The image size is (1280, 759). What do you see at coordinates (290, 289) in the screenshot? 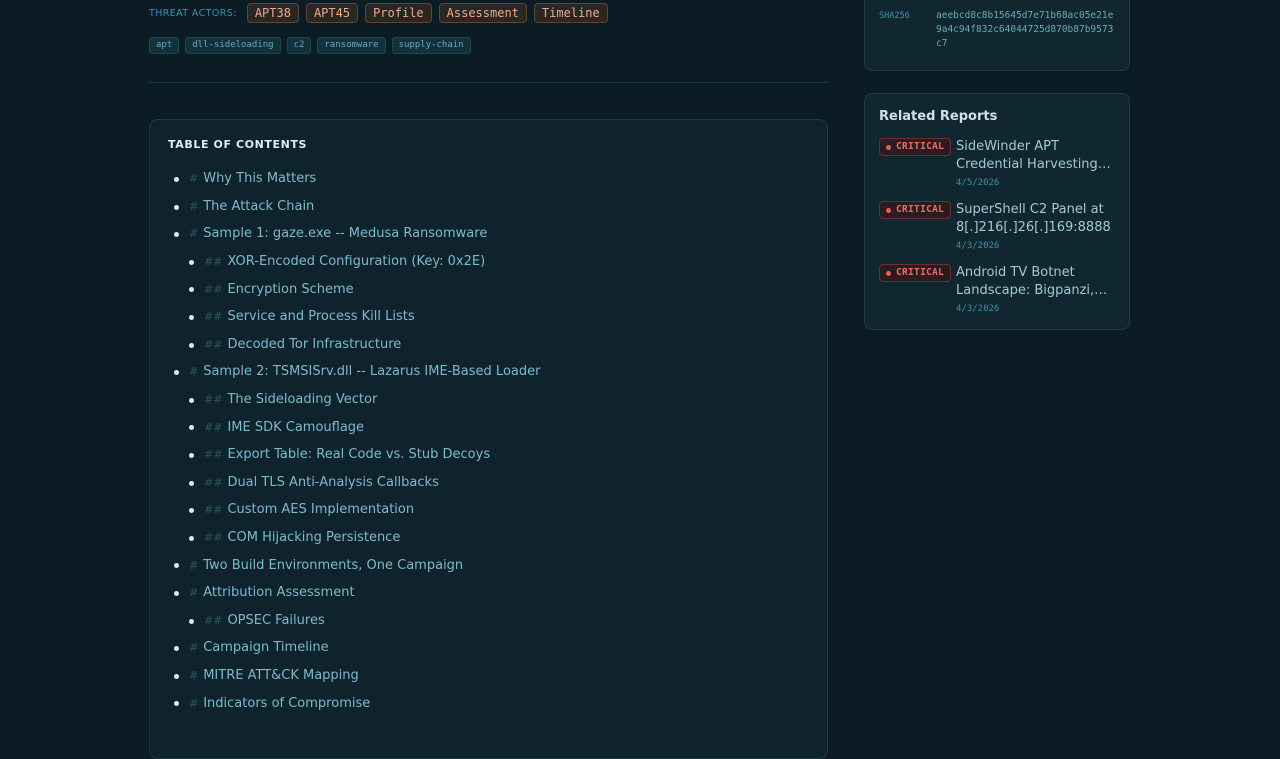
I see `toc-link: Encryption Scheme` at bounding box center [290, 289].